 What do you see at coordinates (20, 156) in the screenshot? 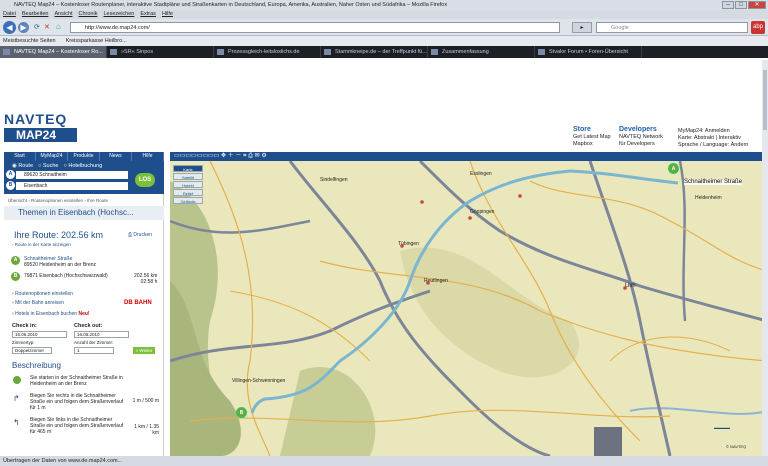
I see `nav-start: Start` at bounding box center [20, 156].